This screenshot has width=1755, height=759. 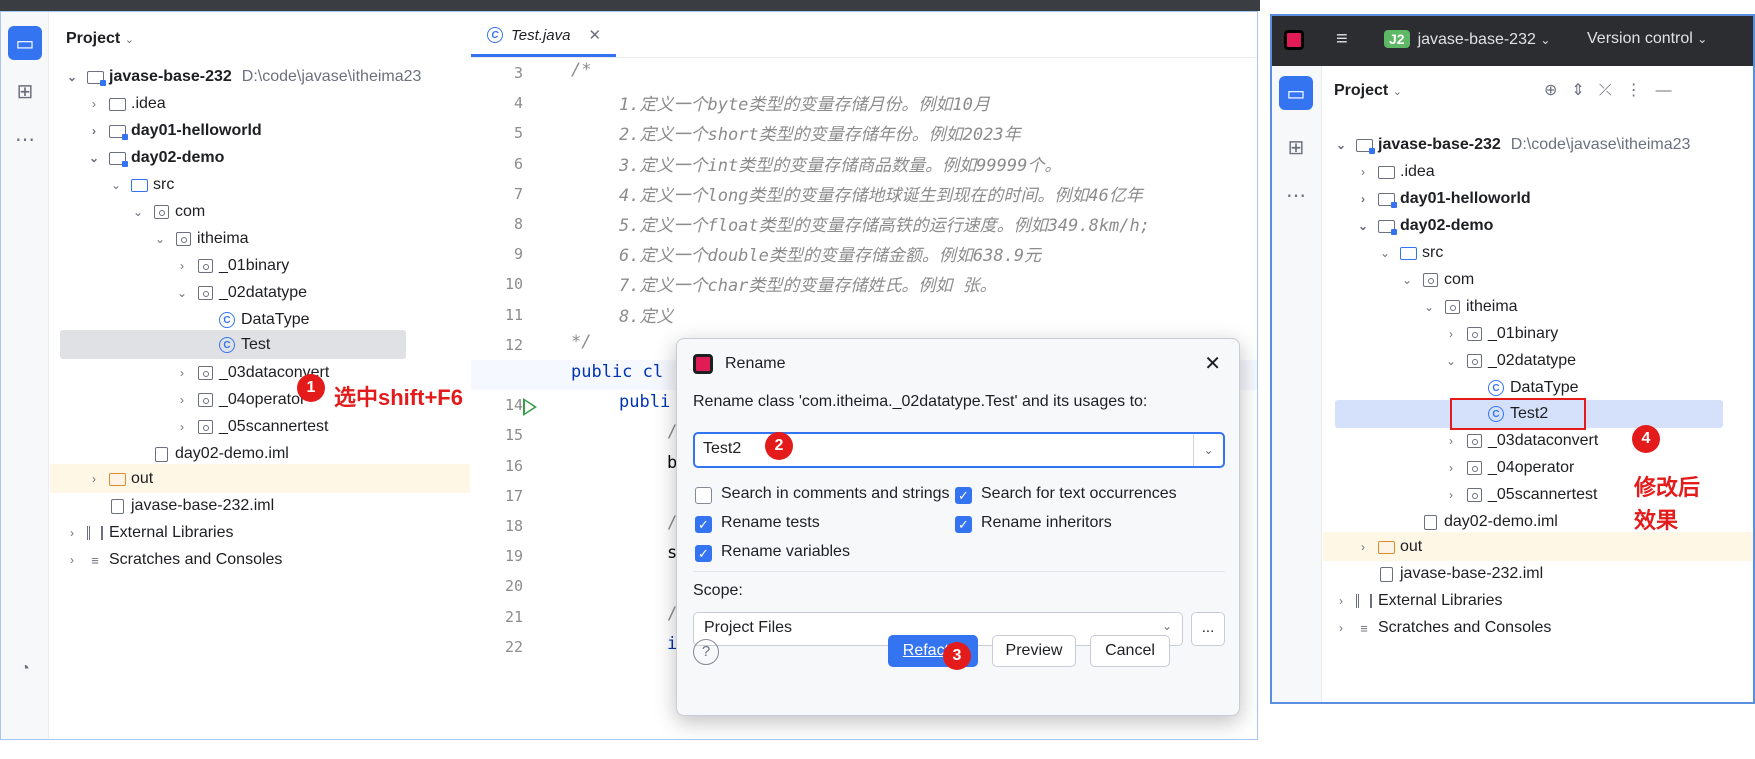 I want to click on vcs-menu: Version control ⌄, so click(x=1647, y=39).